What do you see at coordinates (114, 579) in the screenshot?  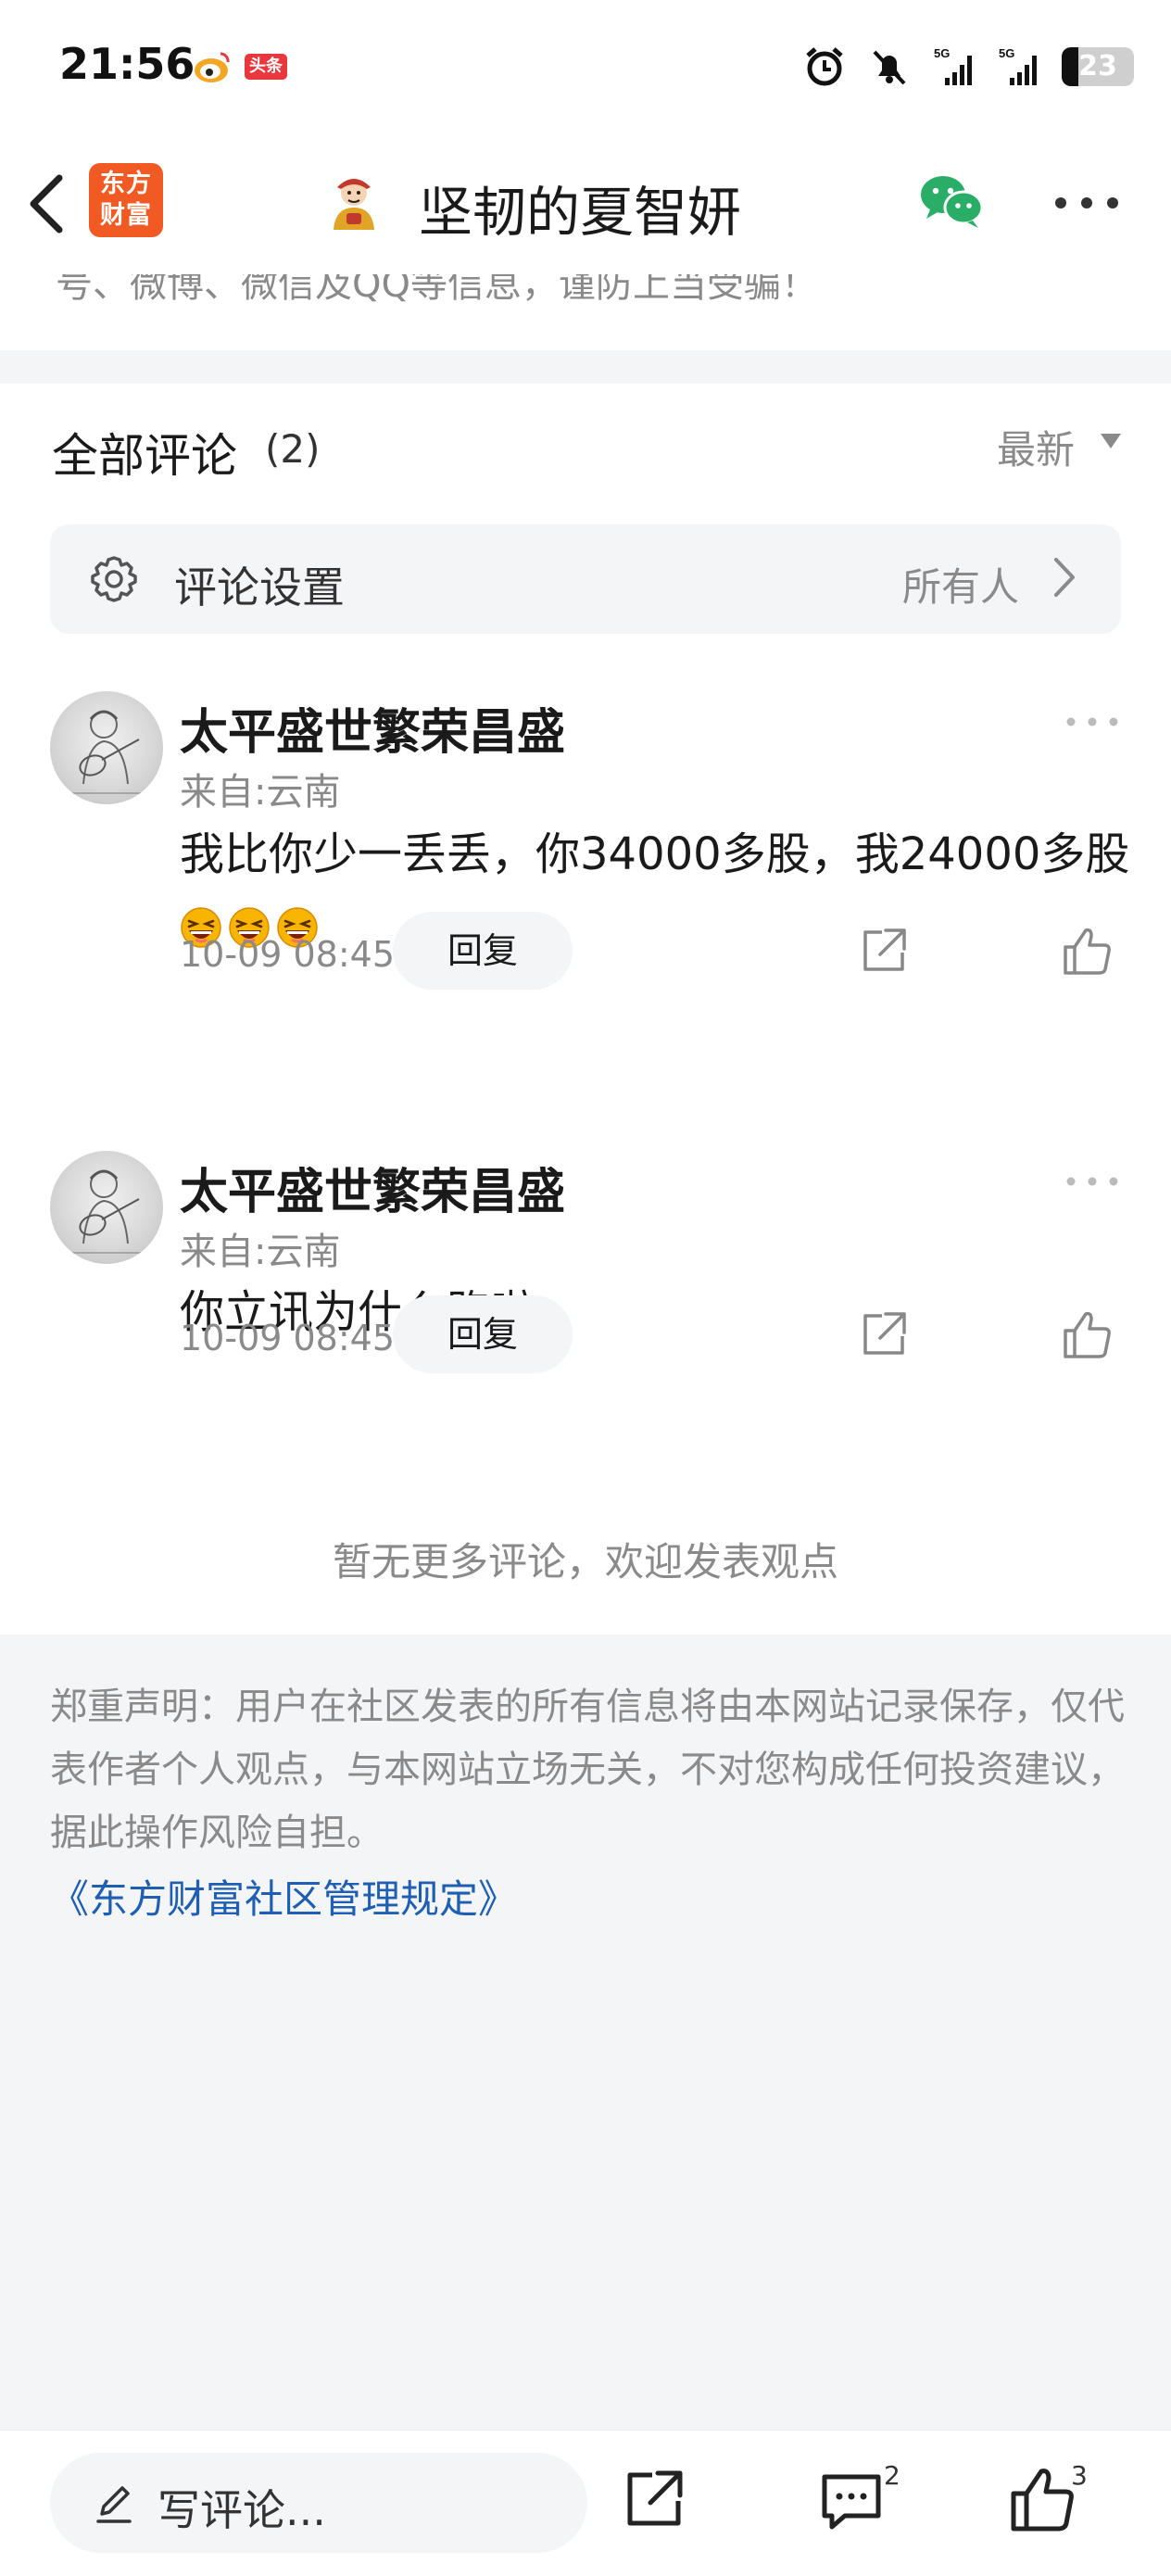 I see `gear-icon` at bounding box center [114, 579].